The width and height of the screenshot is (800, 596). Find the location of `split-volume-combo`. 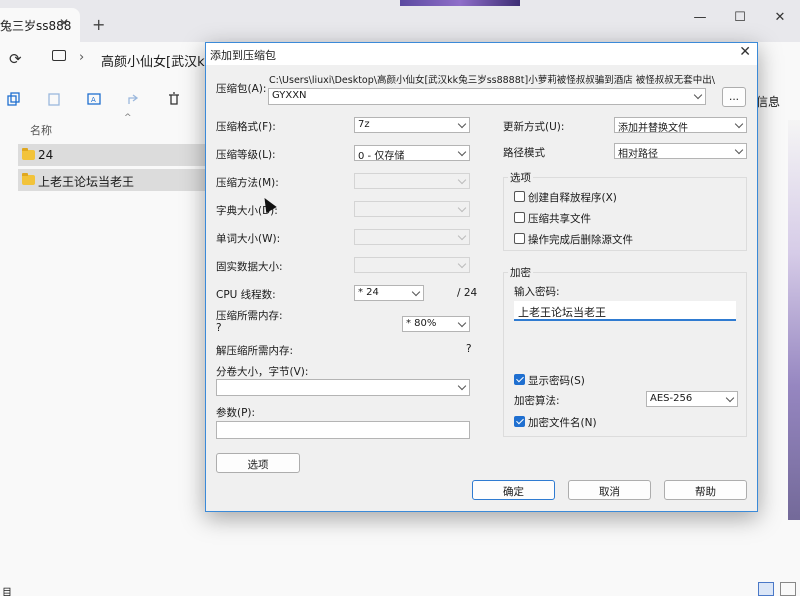

split-volume-combo is located at coordinates (343, 387).